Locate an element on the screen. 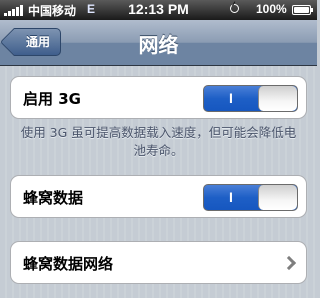  3g-footer-note: 使用 3G 虽可提高数据载入速度，但可能会降低电池寿命。 is located at coordinates (158, 141).